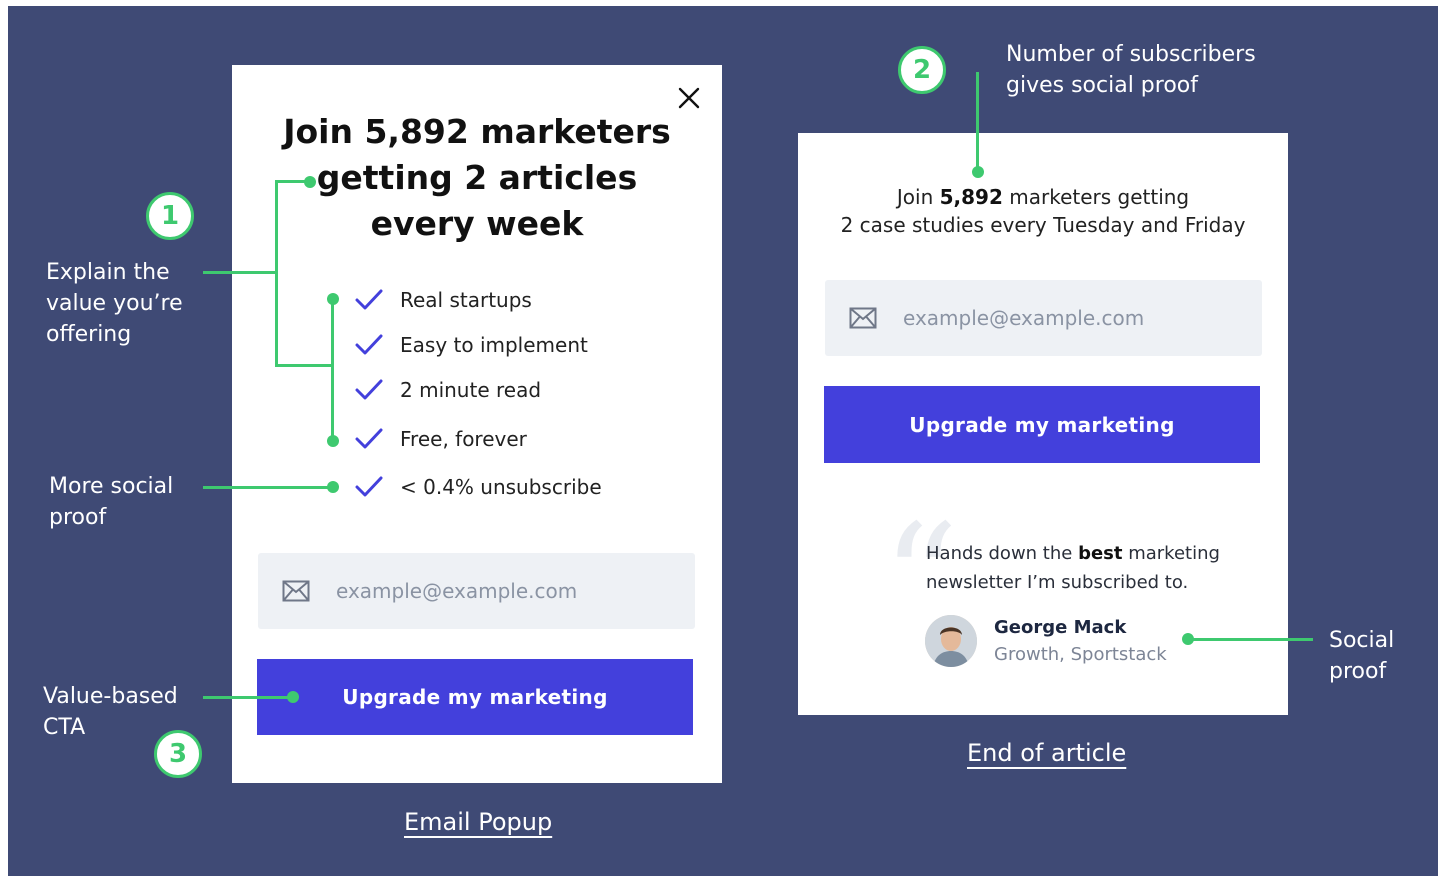 Image resolution: width=1445 pixels, height=876 pixels. What do you see at coordinates (1063, 318) in the screenshot?
I see `article-email-input` at bounding box center [1063, 318].